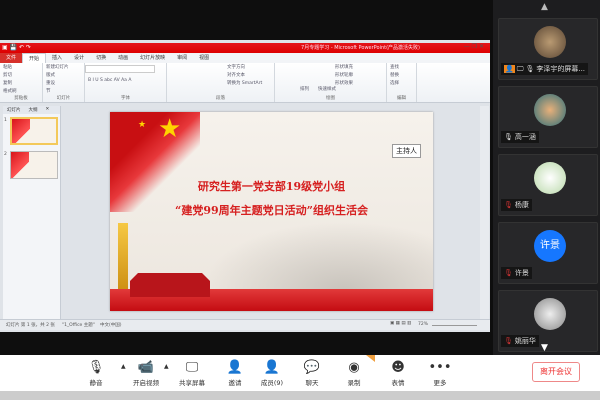  I want to click on start-video-button: 📹 开启视频, so click(146, 373).